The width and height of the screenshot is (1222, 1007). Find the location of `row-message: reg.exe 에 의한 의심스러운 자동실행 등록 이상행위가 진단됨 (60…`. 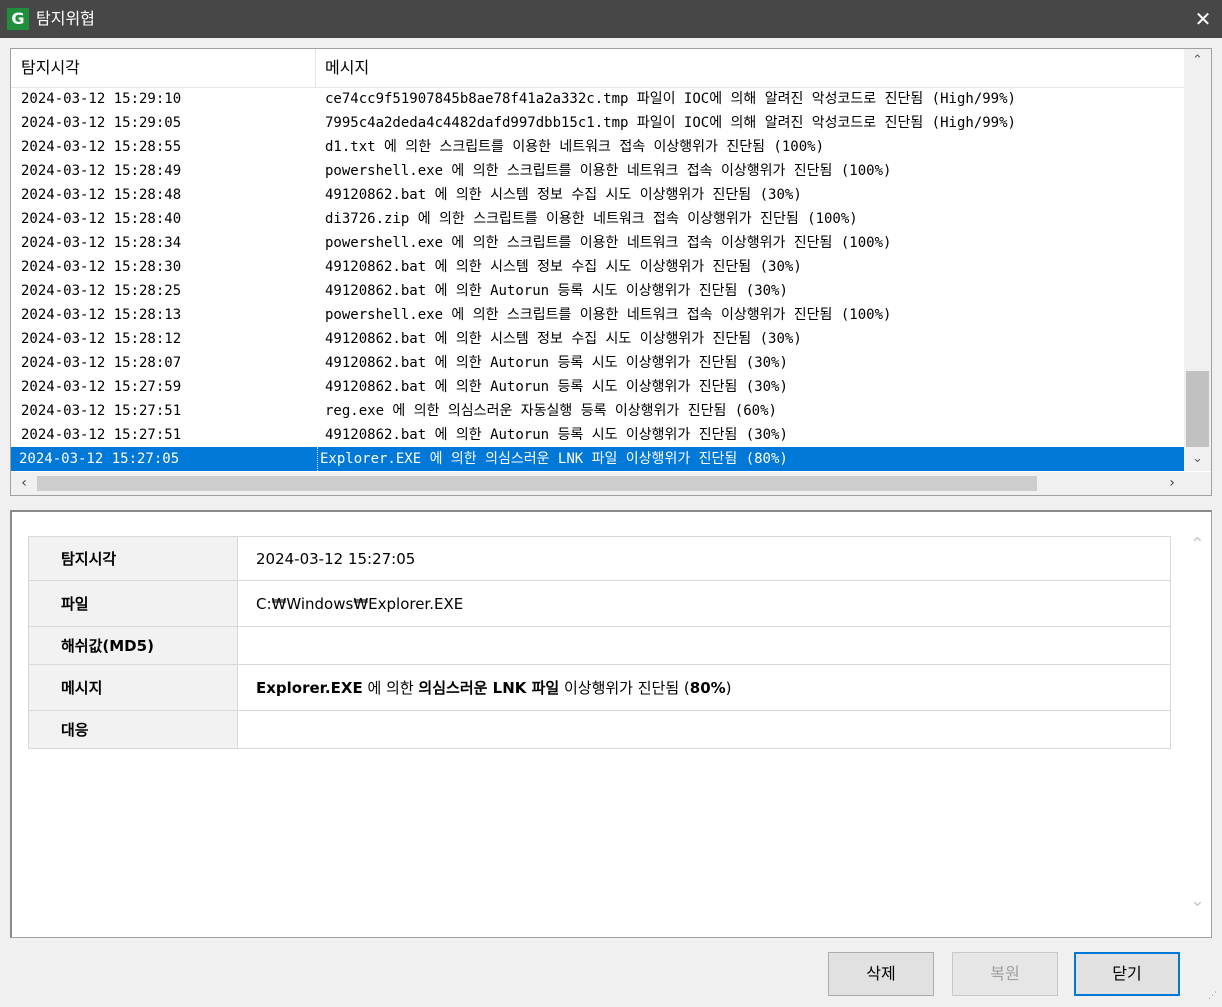

row-message: reg.exe 에 의한 의심스러운 자동실행 등록 이상행위가 진단됨 (60… is located at coordinates (551, 411).